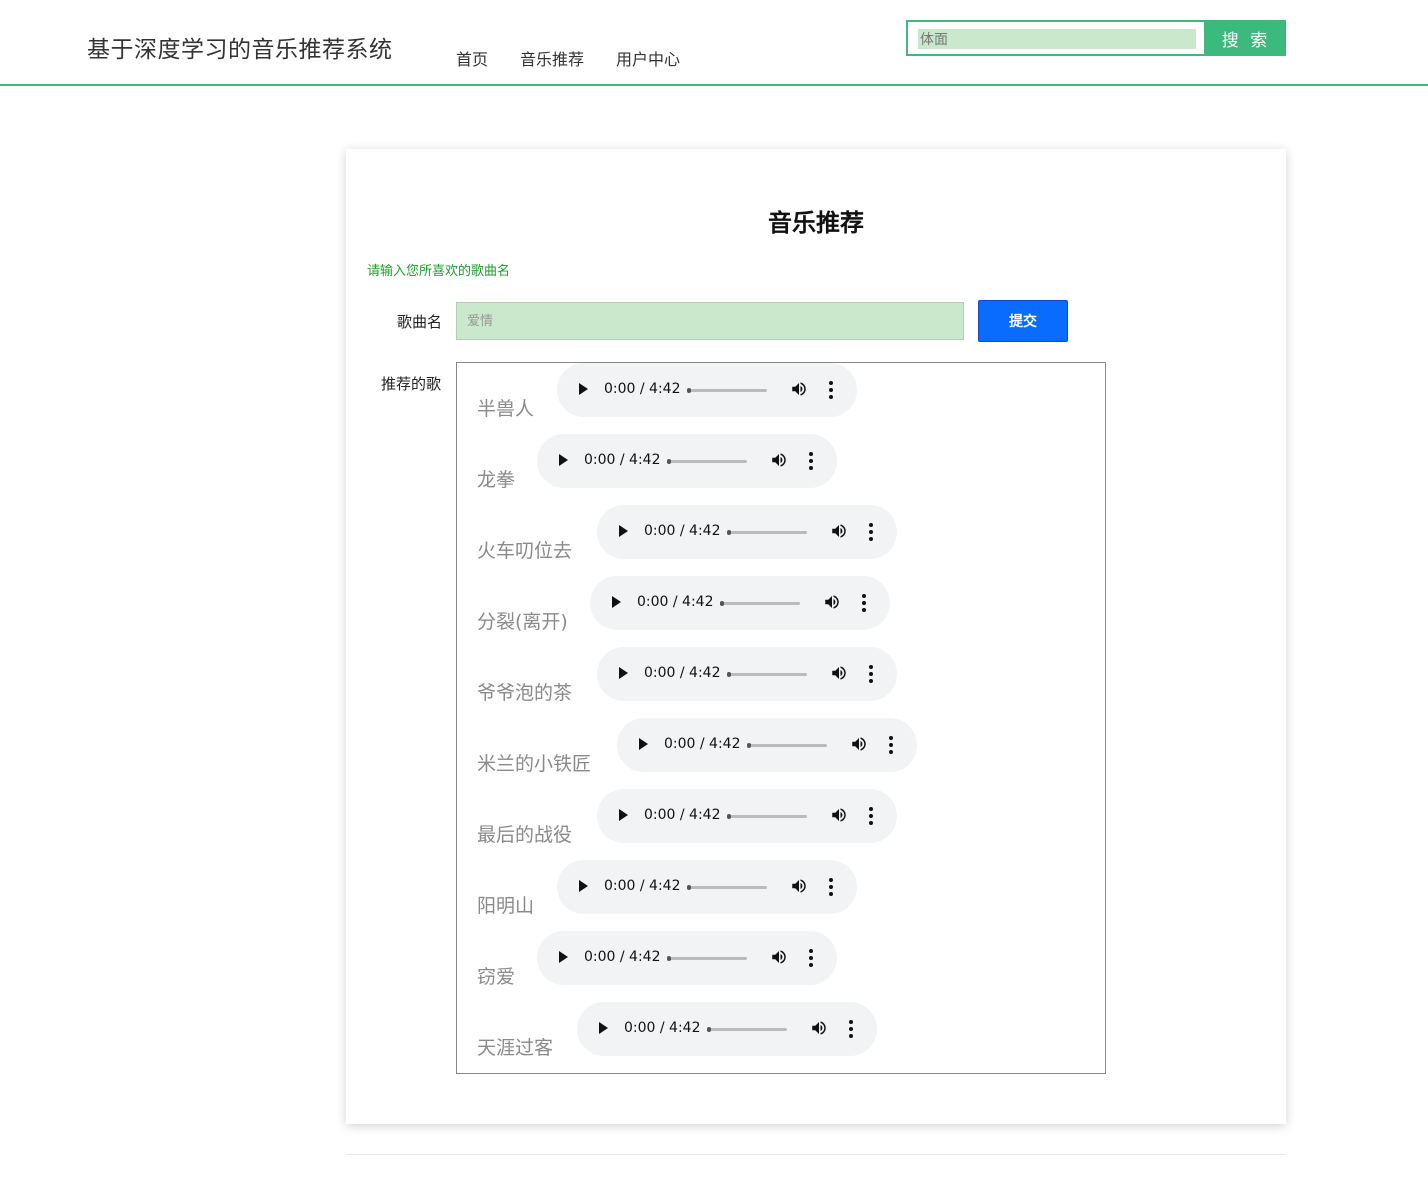 The width and height of the screenshot is (1428, 1192). I want to click on search-input, so click(1057, 39).